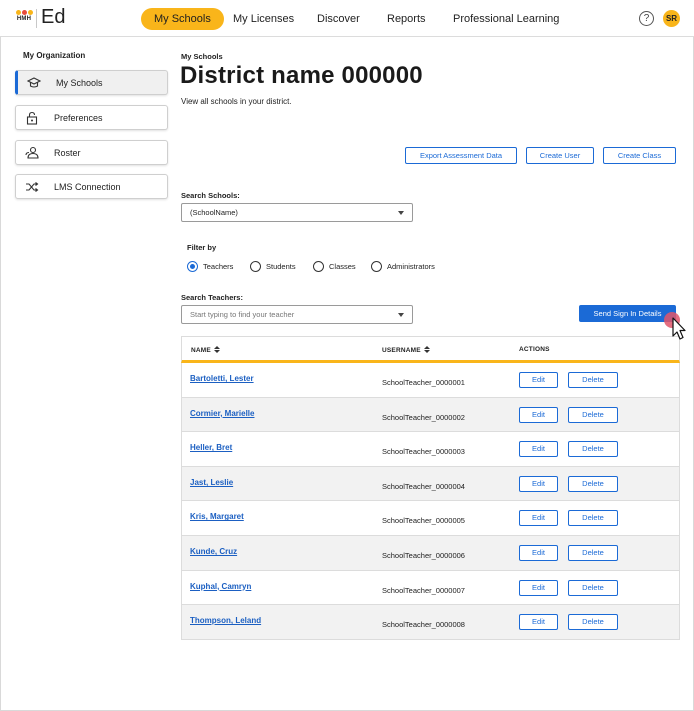  I want to click on teacher-username: SchoolTeacher_0000002, so click(423, 417).